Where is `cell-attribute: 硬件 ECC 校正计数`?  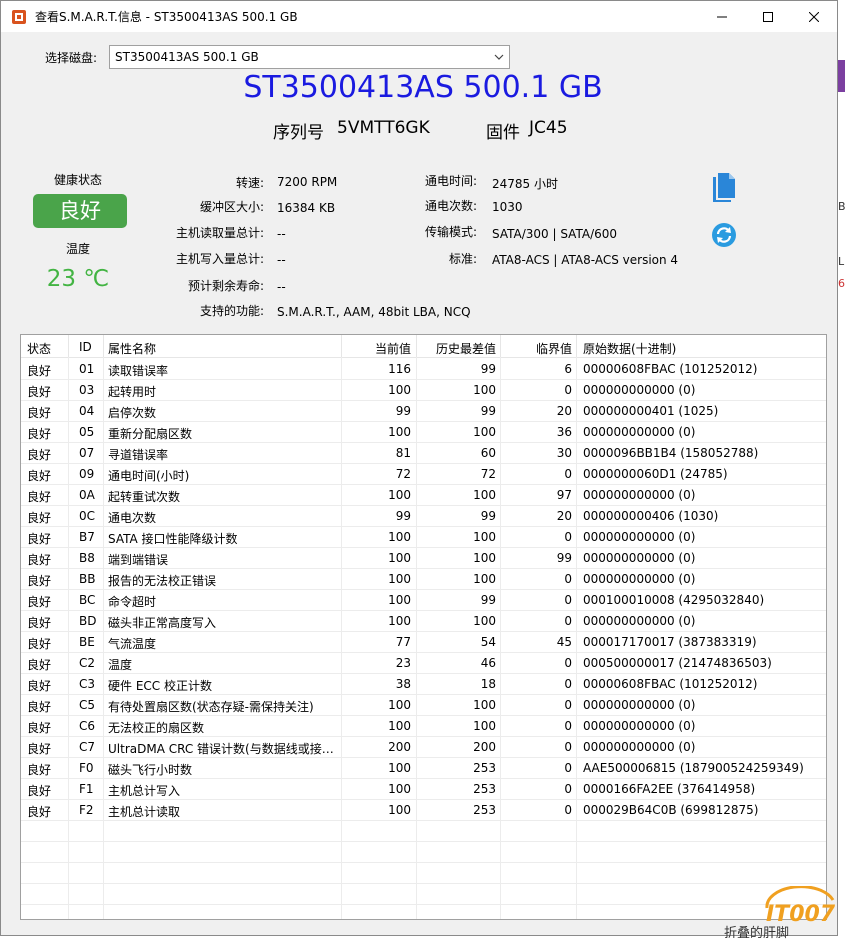 cell-attribute: 硬件 ECC 校正计数 is located at coordinates (160, 686).